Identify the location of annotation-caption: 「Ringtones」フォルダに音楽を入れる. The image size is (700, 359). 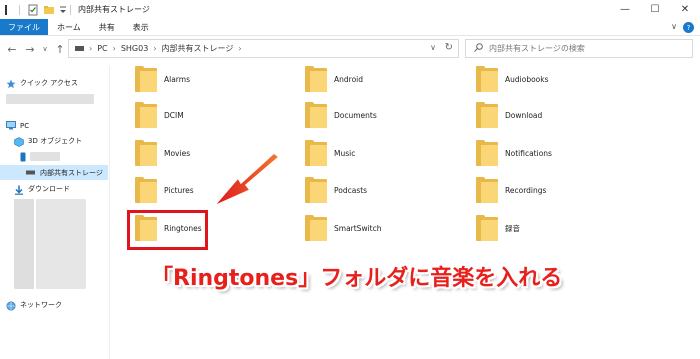
(357, 278).